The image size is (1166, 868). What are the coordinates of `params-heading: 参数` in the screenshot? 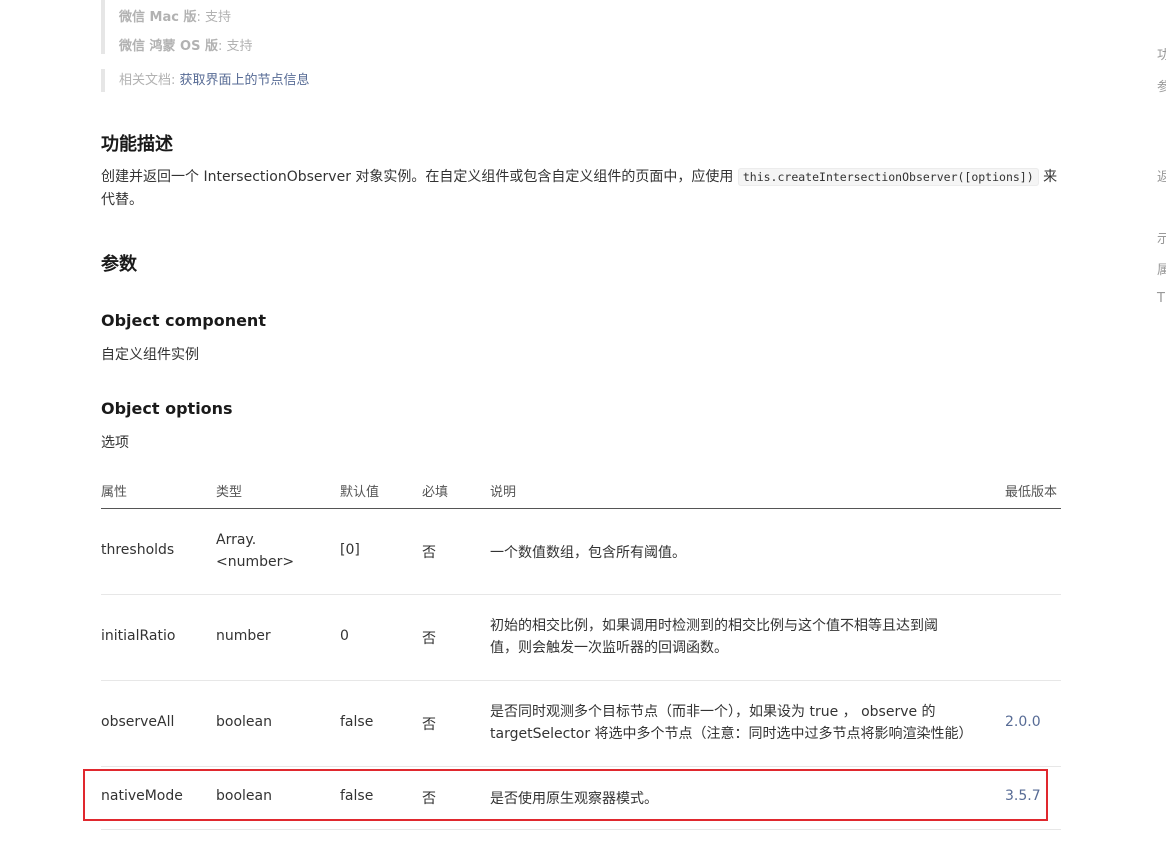 It's located at (119, 264).